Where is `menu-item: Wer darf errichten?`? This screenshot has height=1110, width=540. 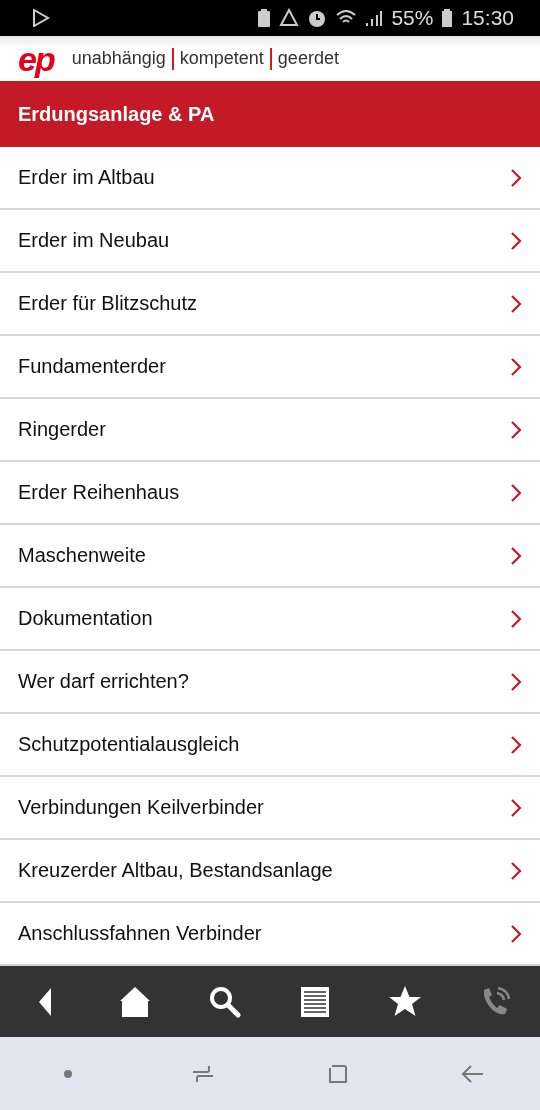
menu-item: Wer darf errichten? is located at coordinates (270, 682).